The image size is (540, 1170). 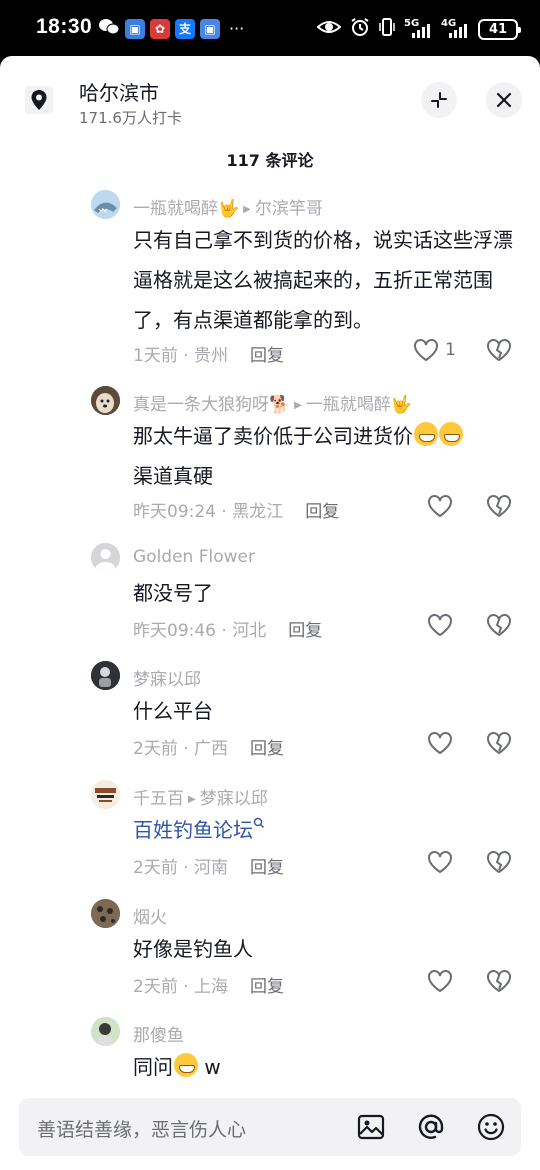 I want to click on comment-meta: 2天前 · 广西 回复, so click(x=208, y=746).